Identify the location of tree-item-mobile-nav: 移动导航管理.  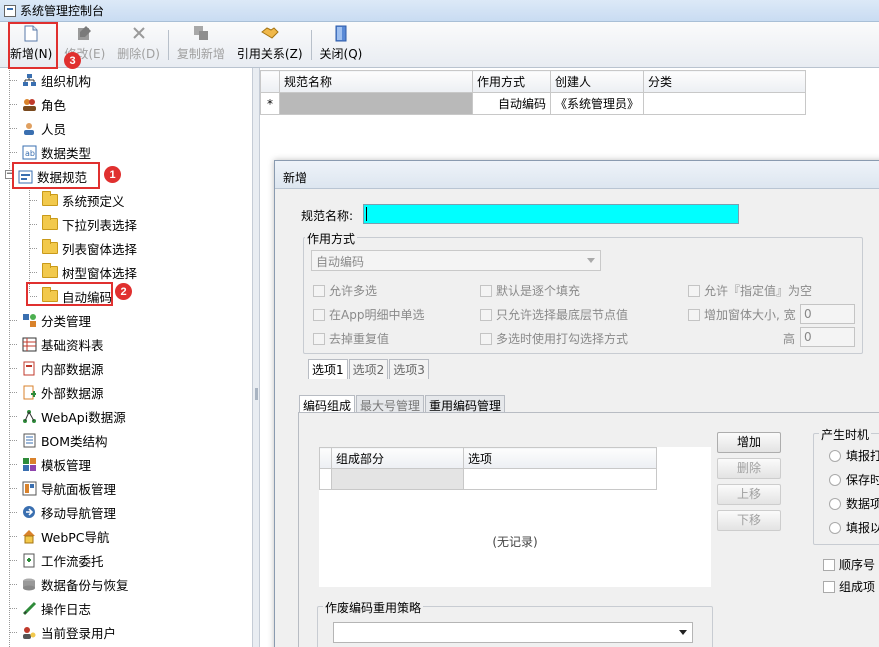
(63, 512).